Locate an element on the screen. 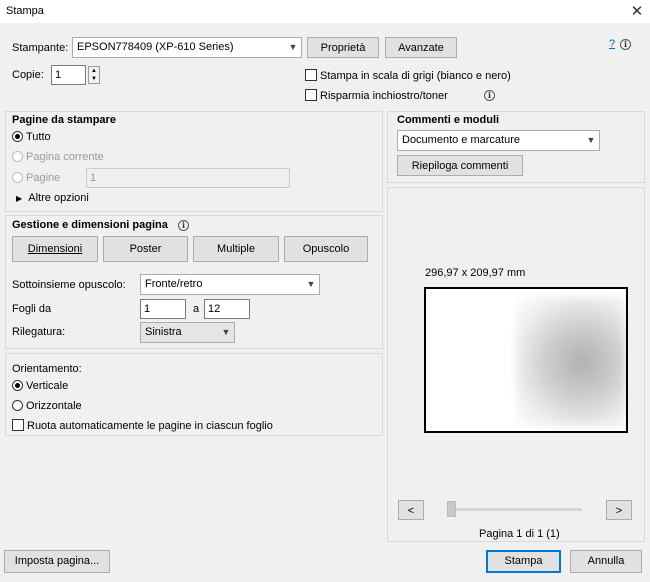  page-slider-thumb is located at coordinates (451, 509).